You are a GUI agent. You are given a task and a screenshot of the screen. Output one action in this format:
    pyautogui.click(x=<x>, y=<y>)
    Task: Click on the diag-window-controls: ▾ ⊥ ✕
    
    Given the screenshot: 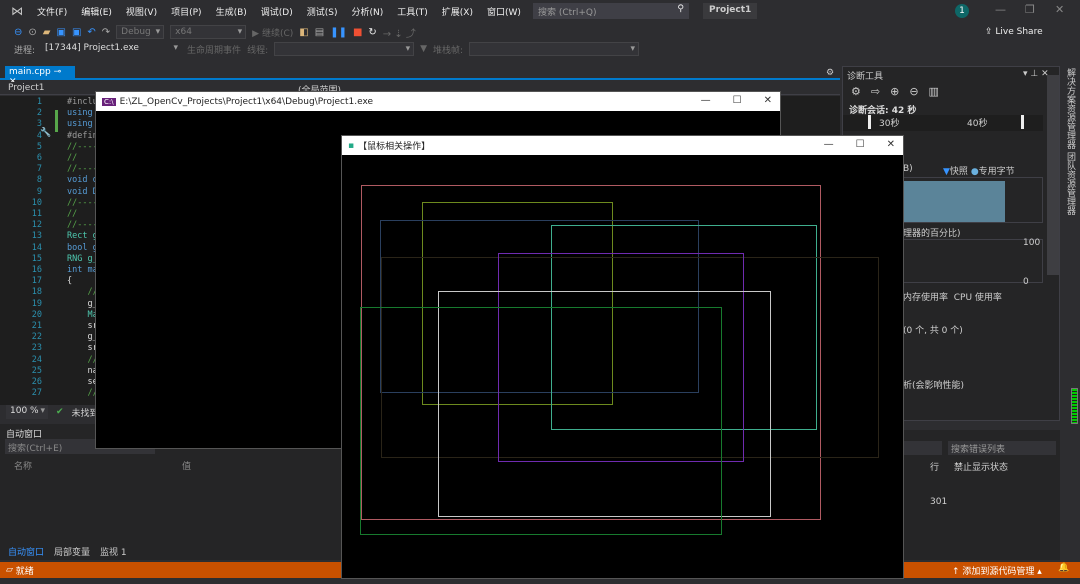 What is the action you would take?
    pyautogui.click(x=1036, y=74)
    